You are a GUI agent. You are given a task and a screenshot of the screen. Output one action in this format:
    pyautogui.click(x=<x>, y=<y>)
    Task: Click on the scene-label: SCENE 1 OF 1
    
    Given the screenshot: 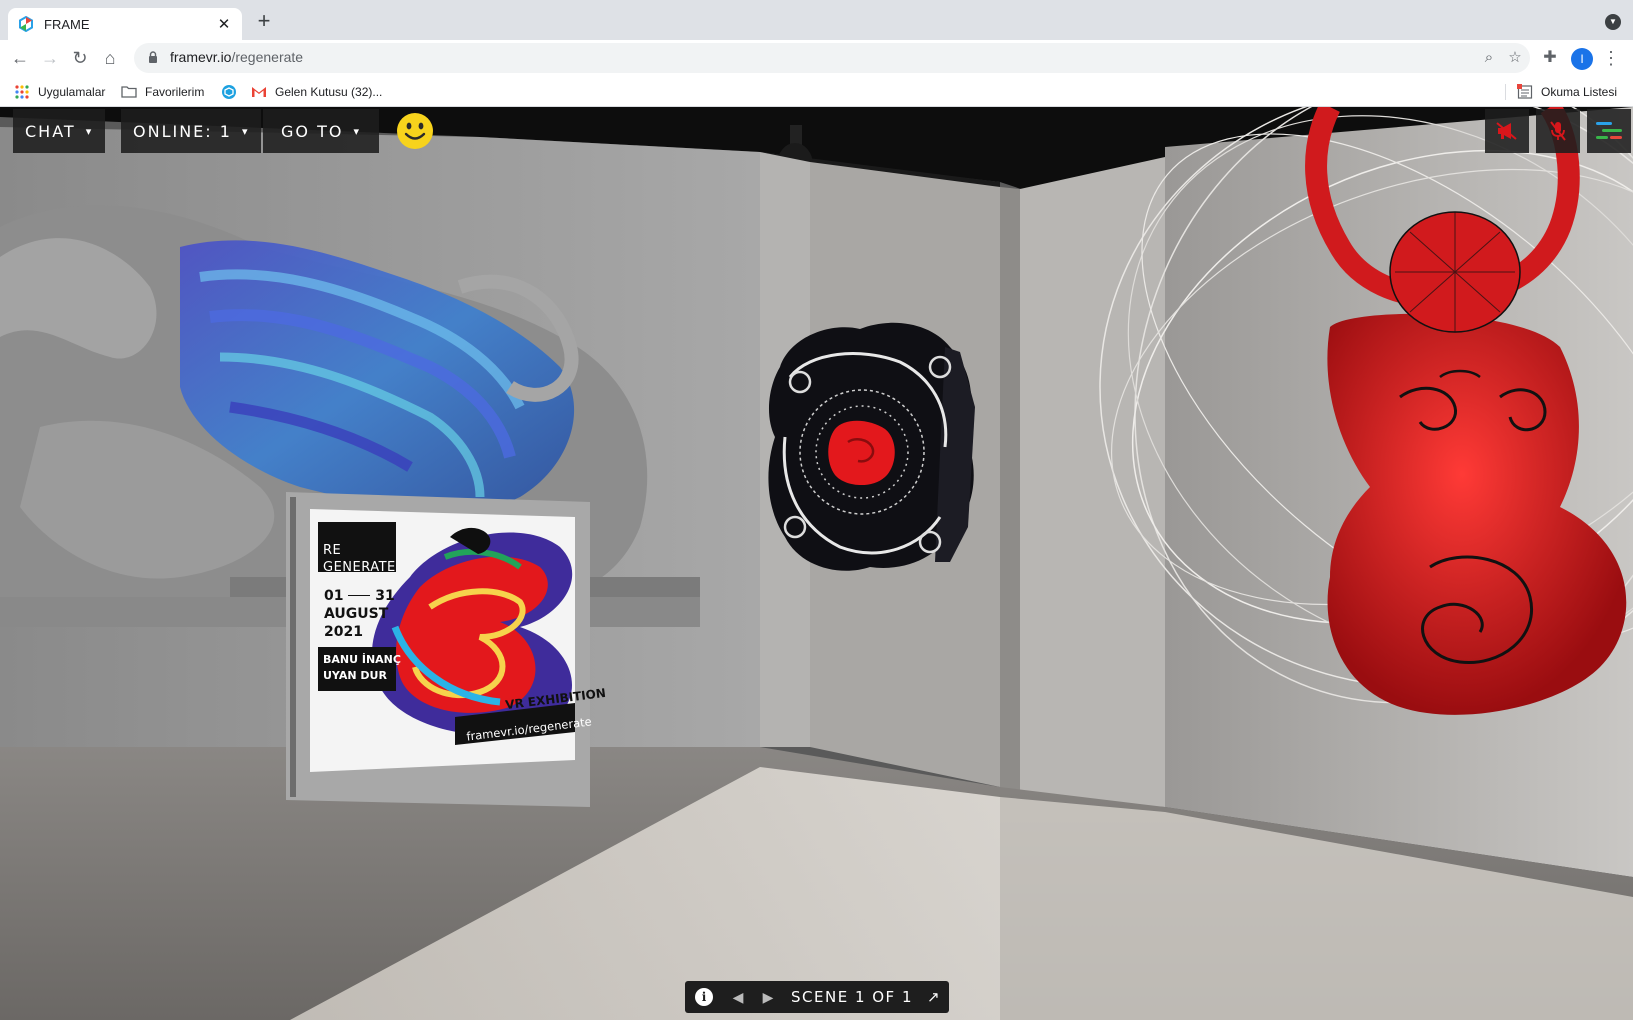 What is the action you would take?
    pyautogui.click(x=852, y=997)
    